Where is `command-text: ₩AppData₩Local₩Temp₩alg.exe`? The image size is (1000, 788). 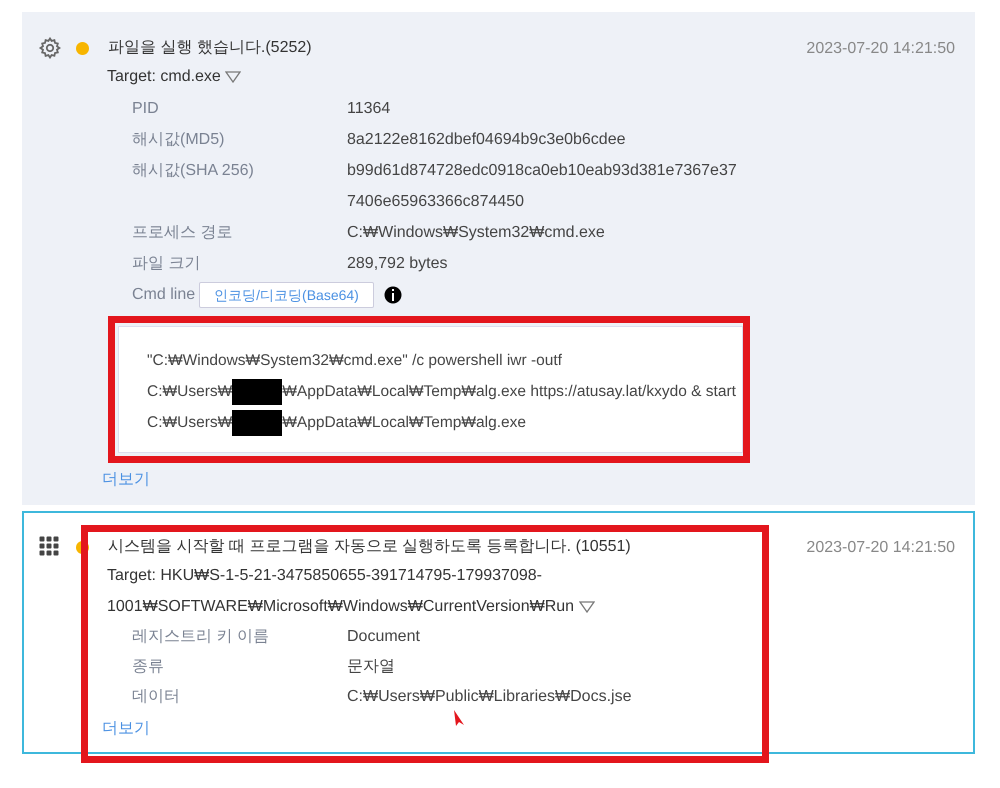
command-text: ₩AppData₩Local₩Temp₩alg.exe is located at coordinates (404, 422).